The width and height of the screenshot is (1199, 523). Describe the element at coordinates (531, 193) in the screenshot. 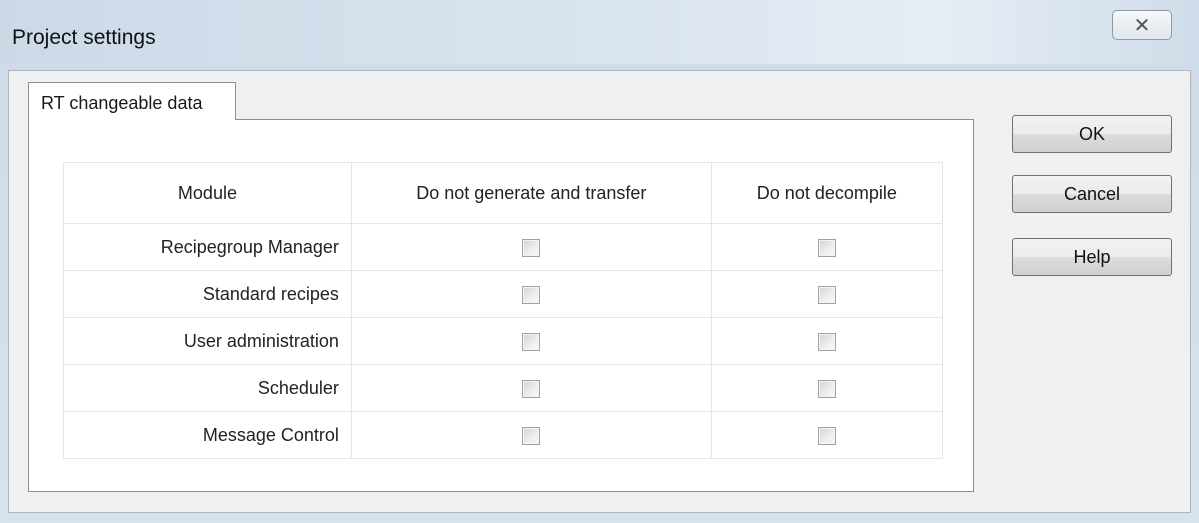

I see `column-header-no-generate: Do not generate and transfer` at that location.